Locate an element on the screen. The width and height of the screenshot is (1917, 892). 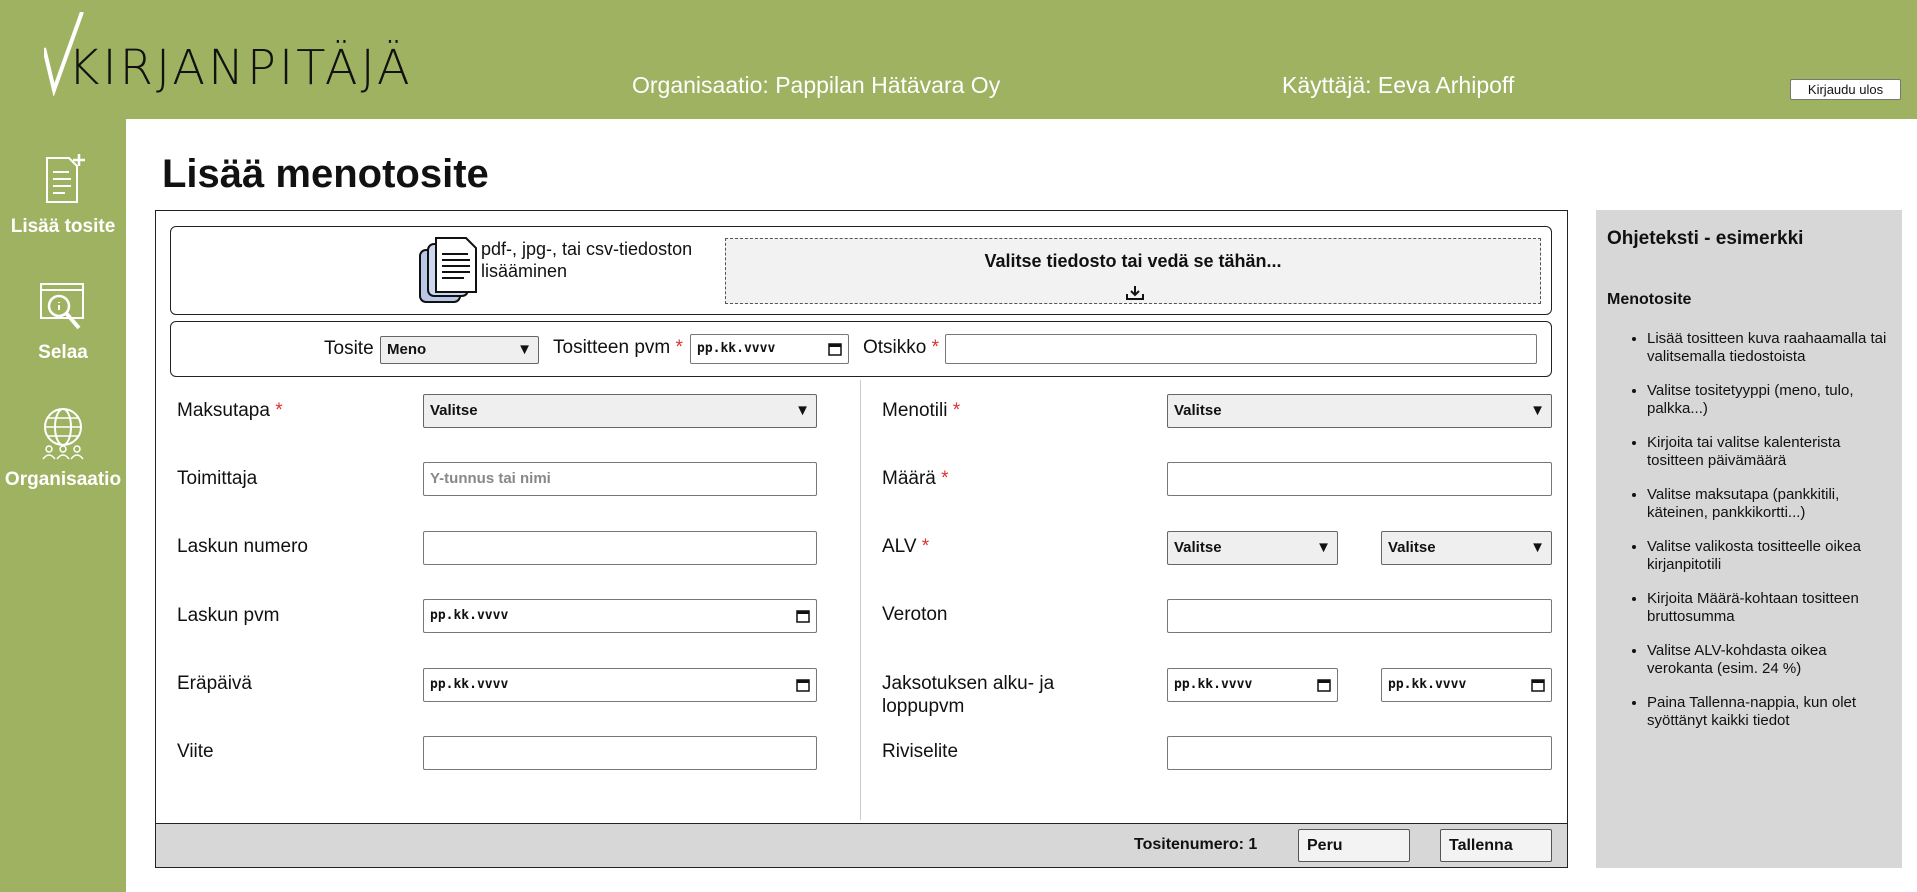
due-date-label: Eräpäivä is located at coordinates (214, 683).